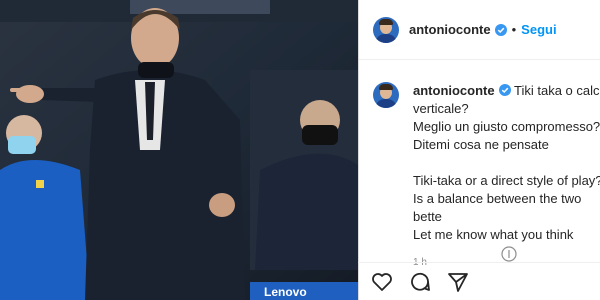  Describe the element at coordinates (481, 144) in the screenshot. I see `caption-line: Ditemi cosa ne pensate` at that location.